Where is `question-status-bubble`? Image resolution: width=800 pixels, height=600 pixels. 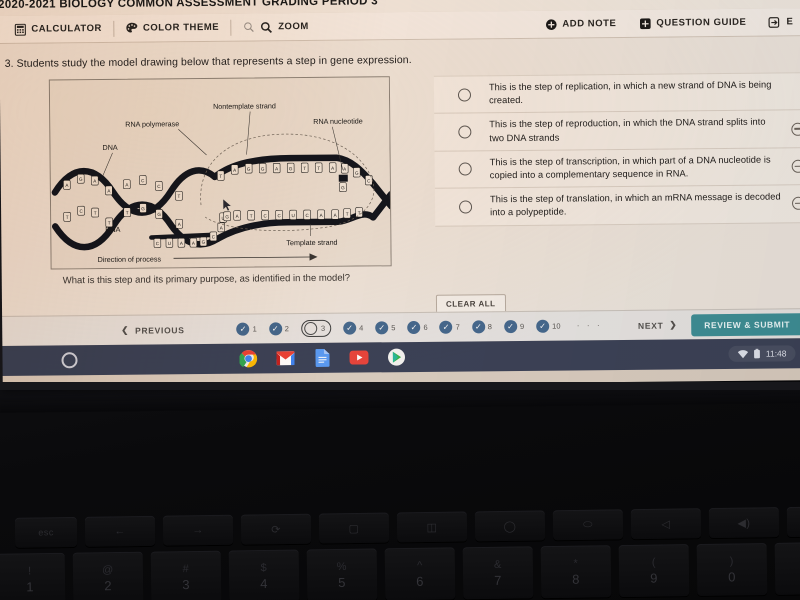
question-status-bubble is located at coordinates (310, 328).